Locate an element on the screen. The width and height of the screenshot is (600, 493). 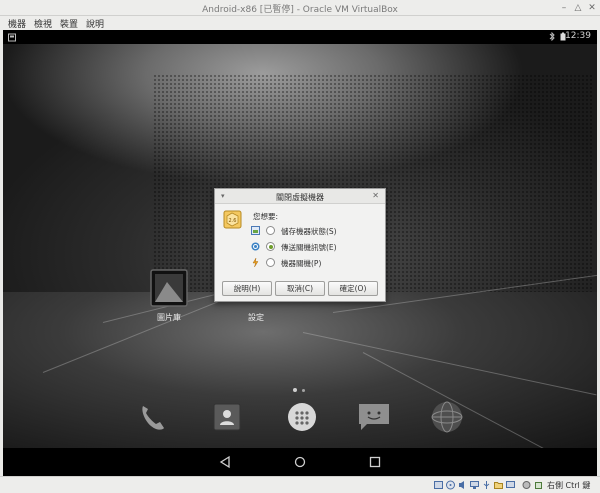
android-nav-bar is located at coordinates (300, 462).